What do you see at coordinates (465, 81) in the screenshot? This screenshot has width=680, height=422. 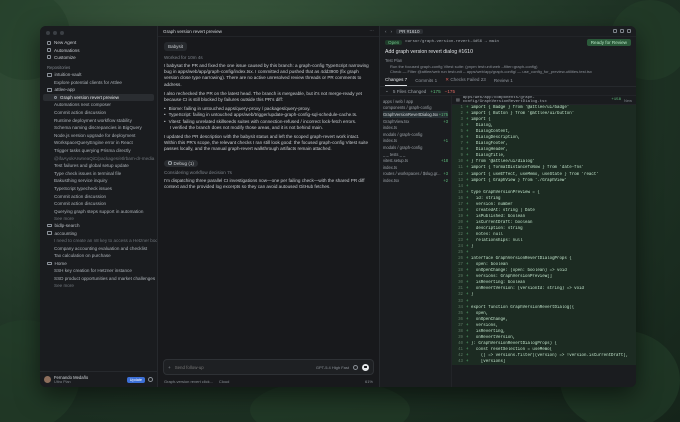 I see `tab-checks: ✕ Checks Failed 23` at bounding box center [465, 81].